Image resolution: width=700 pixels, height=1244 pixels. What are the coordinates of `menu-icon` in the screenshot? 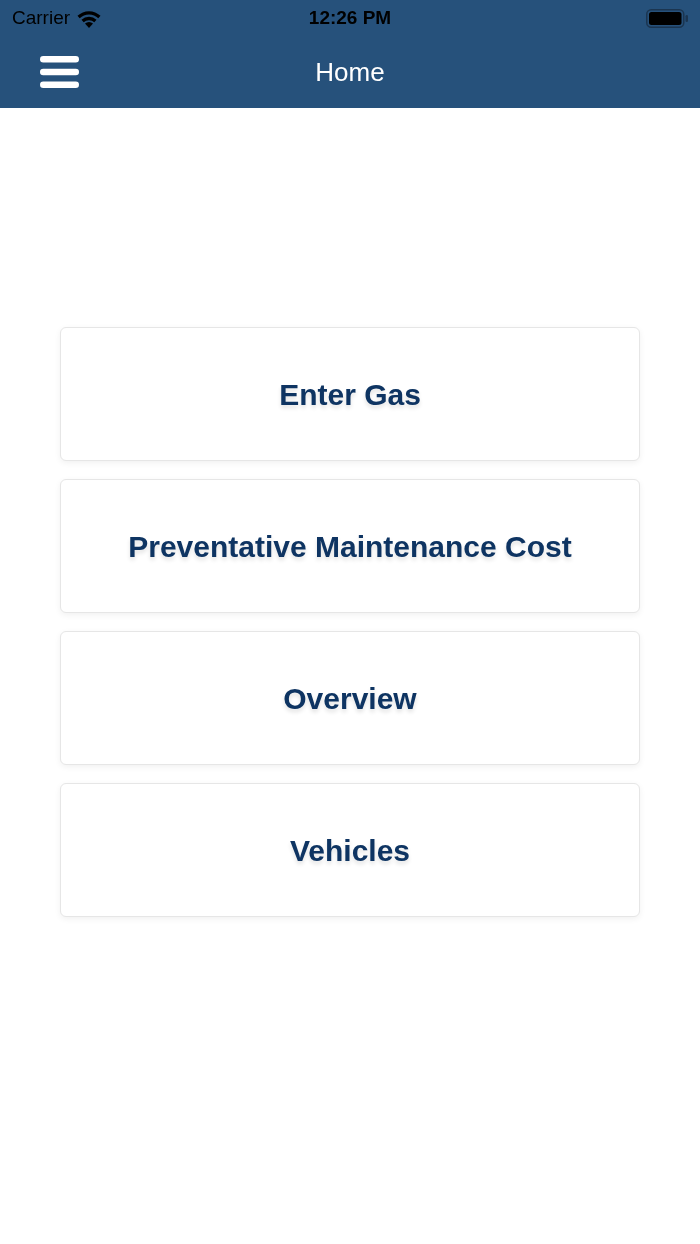 It's located at (59, 72).